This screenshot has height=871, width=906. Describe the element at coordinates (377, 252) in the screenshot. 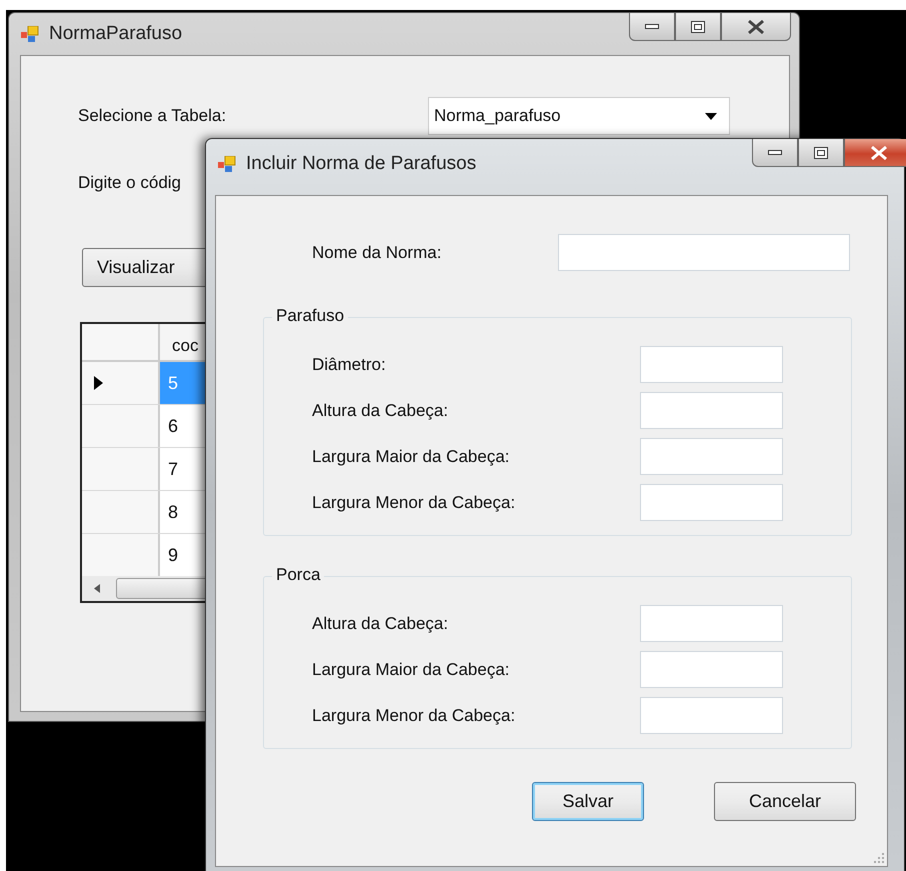

I see `field-label: Nome da Norma:` at that location.